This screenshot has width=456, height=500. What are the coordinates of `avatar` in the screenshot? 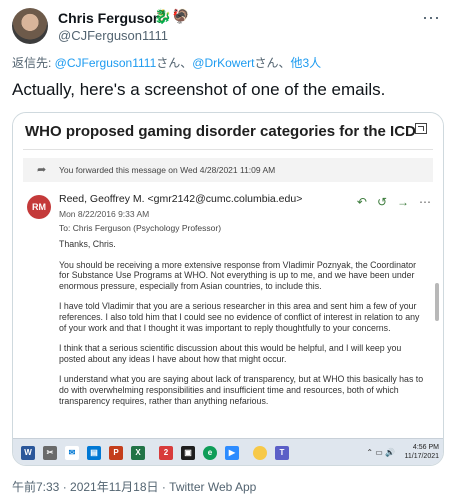 It's located at (30, 26).